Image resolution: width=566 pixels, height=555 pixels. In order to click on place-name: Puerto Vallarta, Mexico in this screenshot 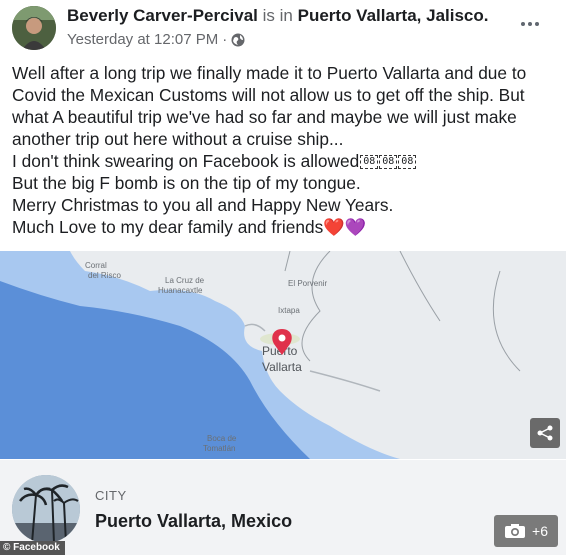, I will do `click(193, 521)`.